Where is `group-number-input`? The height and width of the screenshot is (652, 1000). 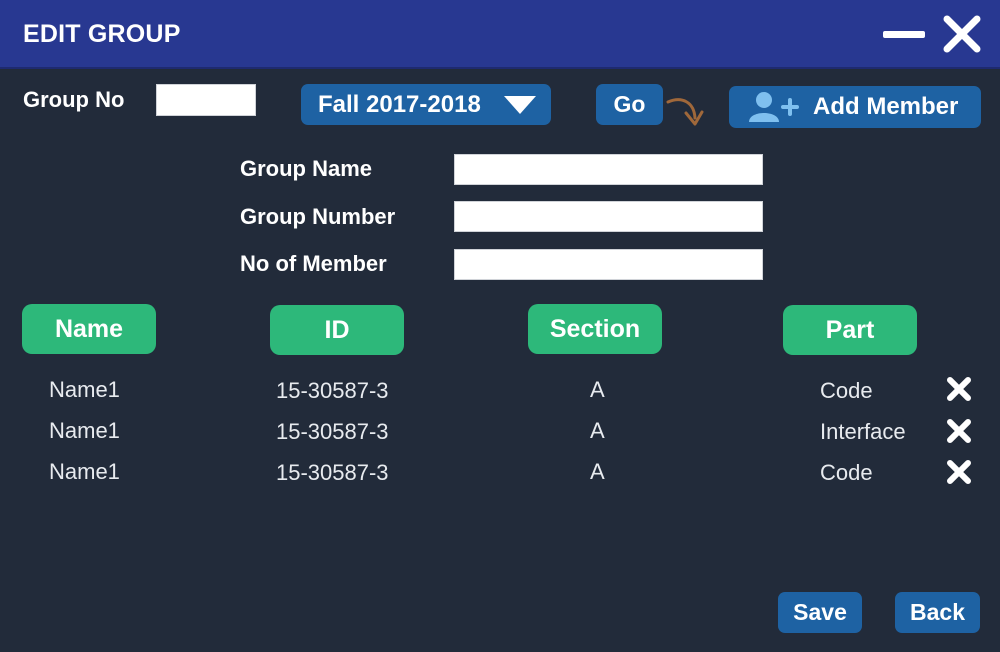 group-number-input is located at coordinates (608, 216).